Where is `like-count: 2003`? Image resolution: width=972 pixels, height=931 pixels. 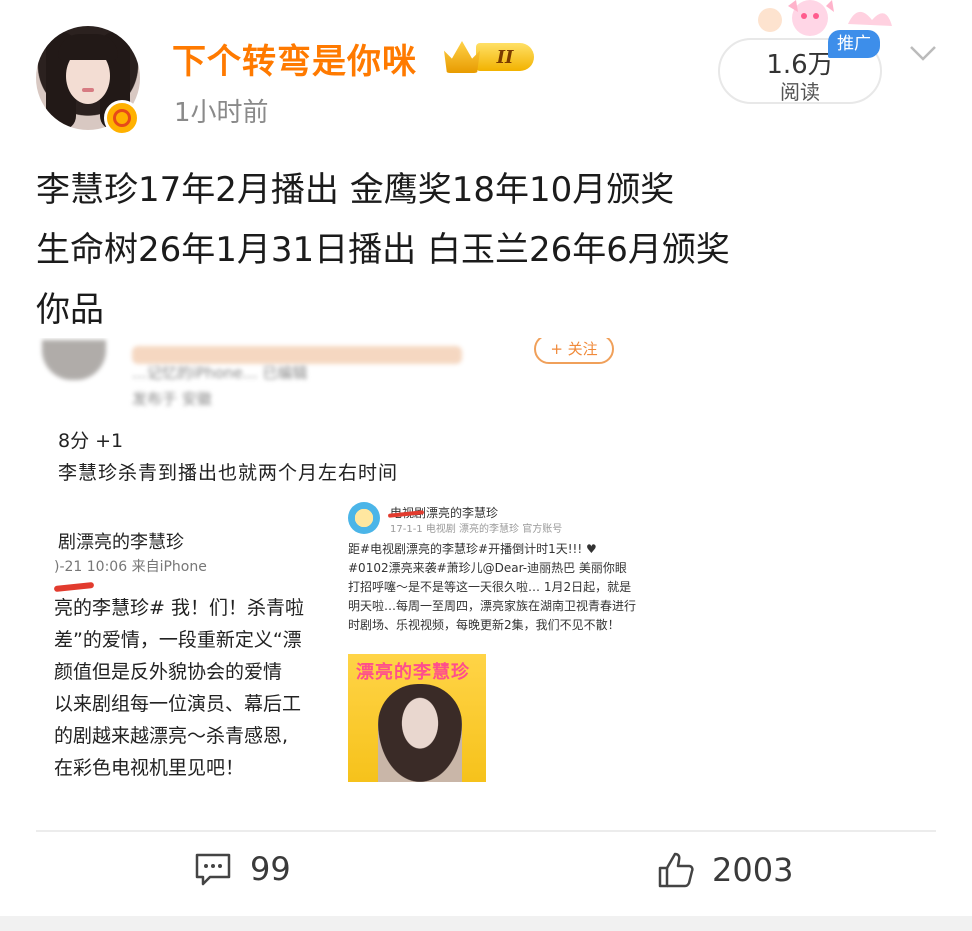 like-count: 2003 is located at coordinates (753, 870).